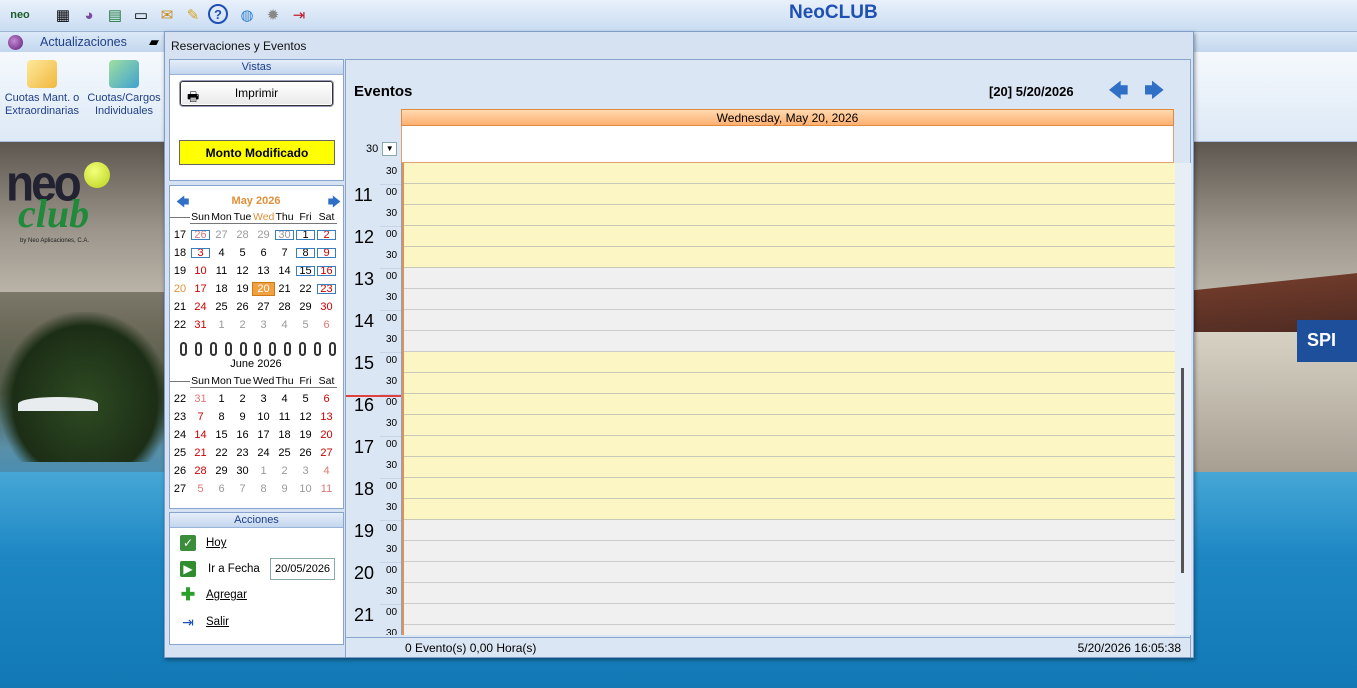 The height and width of the screenshot is (688, 1357). I want to click on calendar-day: 13, so click(263, 271).